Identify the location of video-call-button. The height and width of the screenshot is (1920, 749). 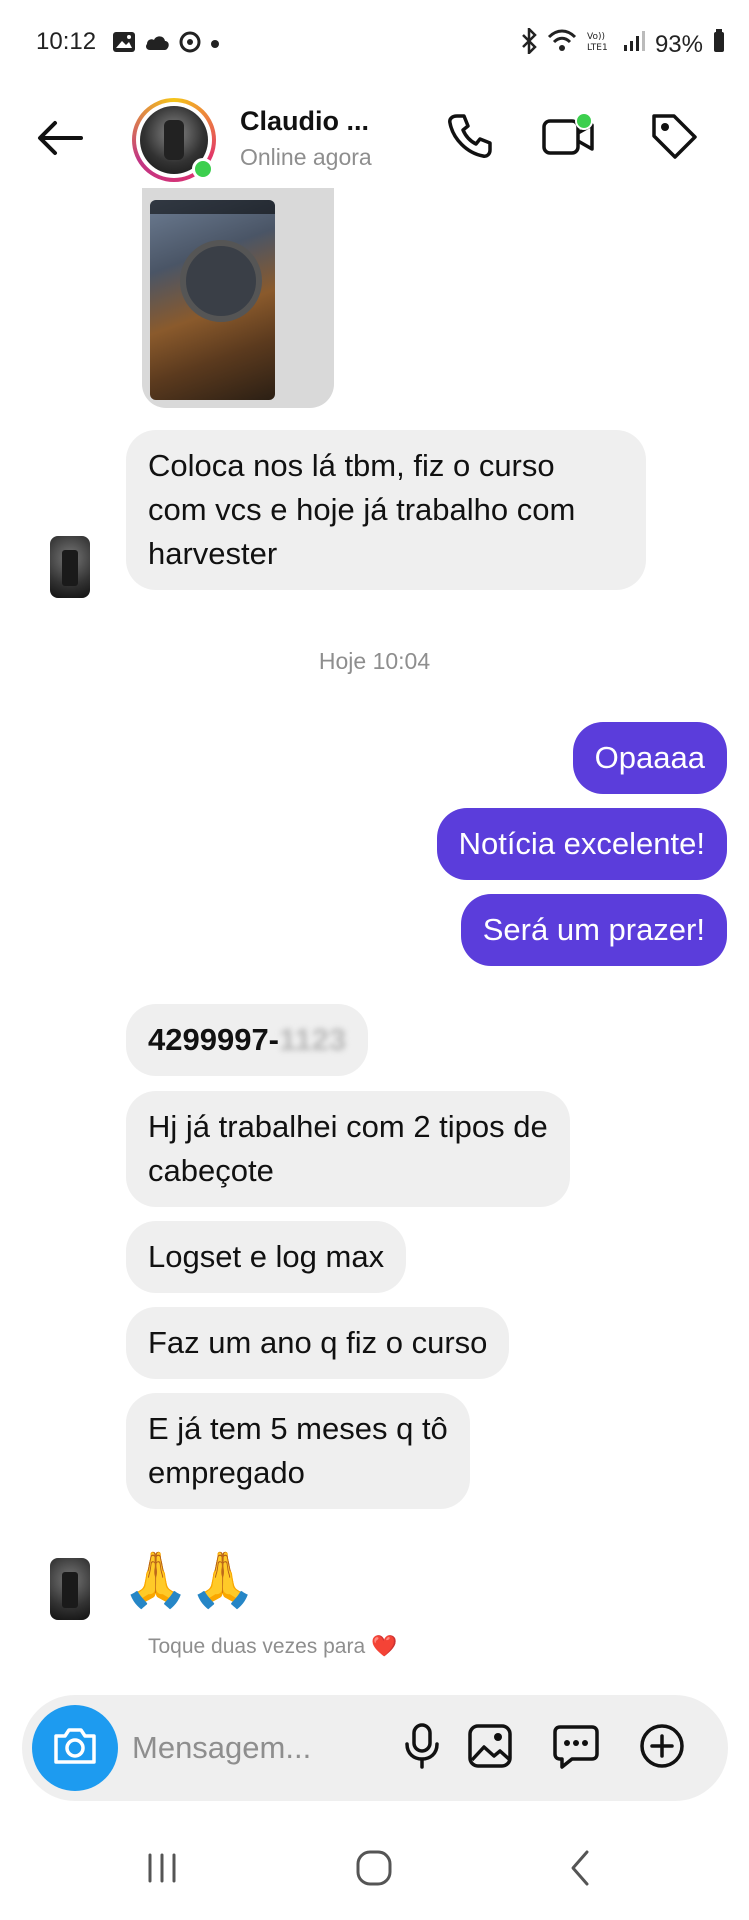
(570, 138).